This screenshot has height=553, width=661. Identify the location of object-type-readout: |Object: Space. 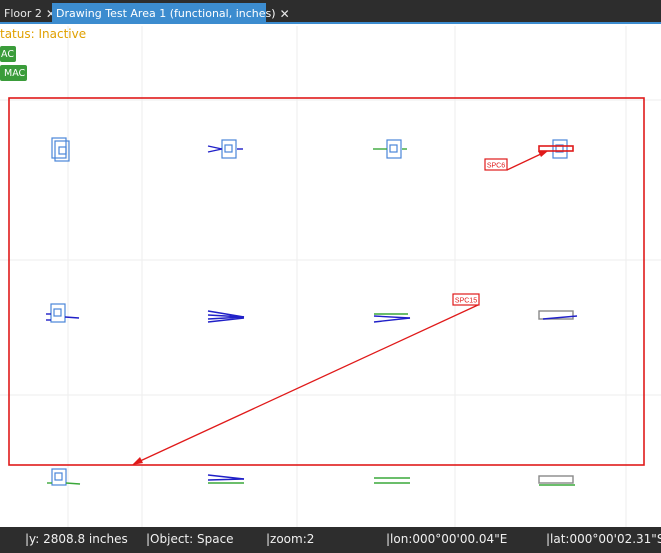
(190, 539).